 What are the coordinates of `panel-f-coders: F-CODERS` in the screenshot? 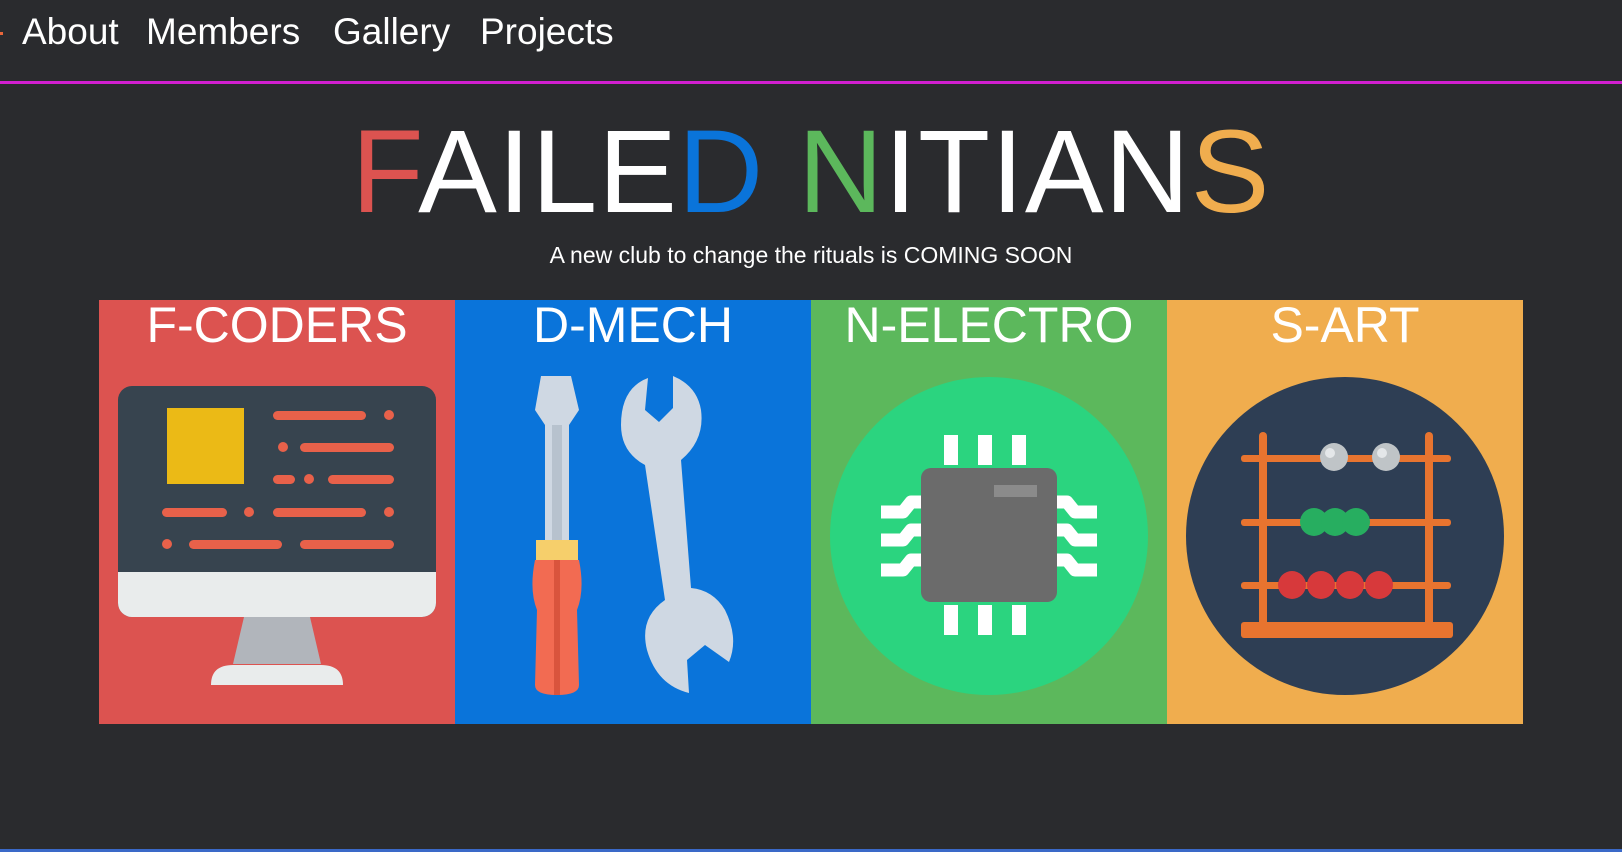 It's located at (277, 510).